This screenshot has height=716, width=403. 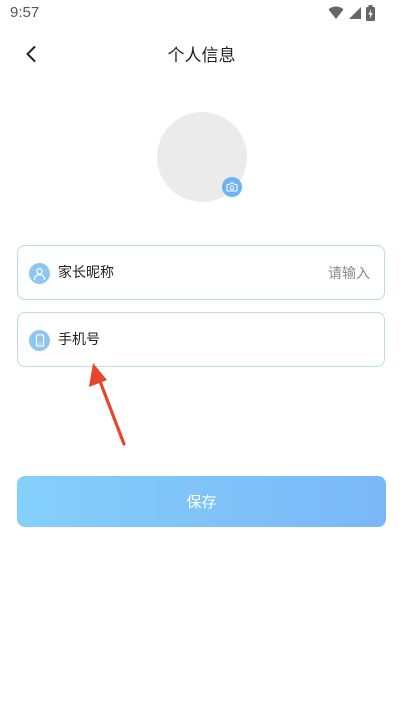 I want to click on change-avatar-button, so click(x=232, y=187).